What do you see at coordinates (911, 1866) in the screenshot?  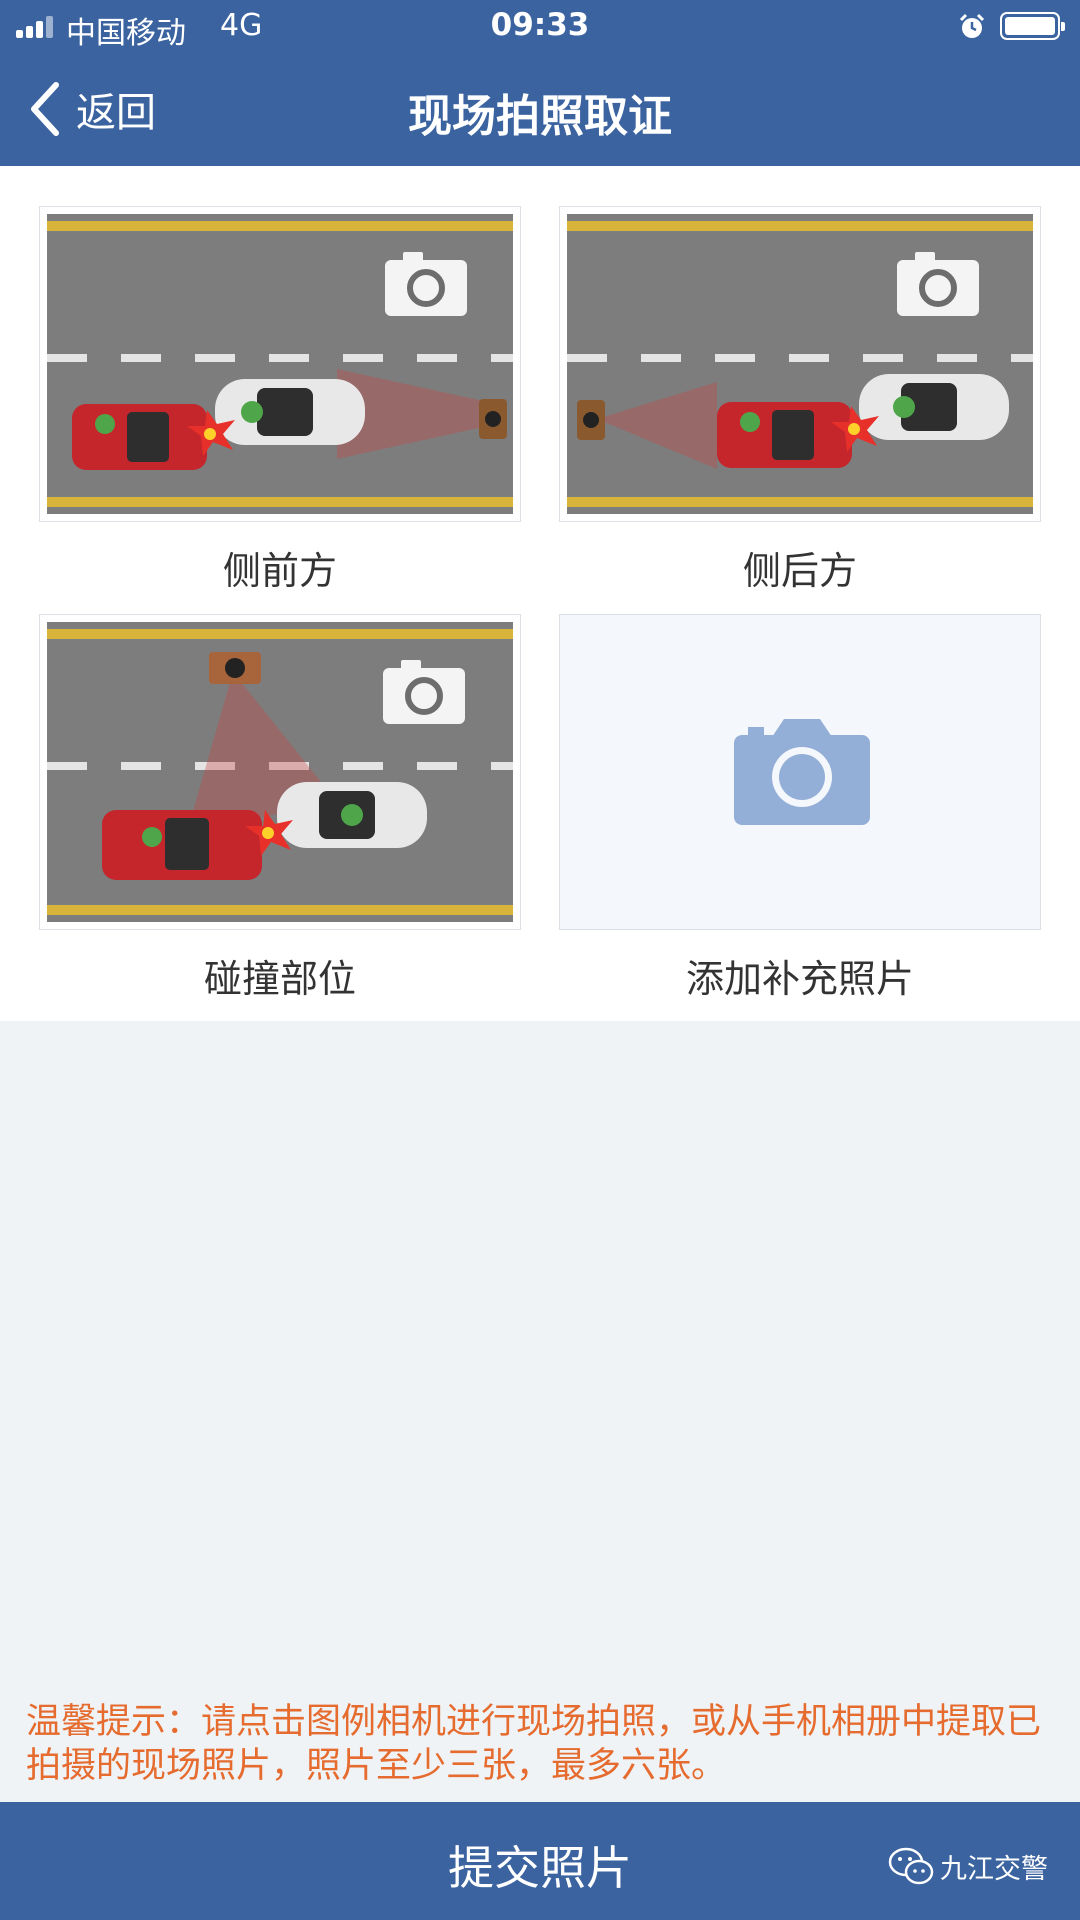 I see `wechat-icon` at bounding box center [911, 1866].